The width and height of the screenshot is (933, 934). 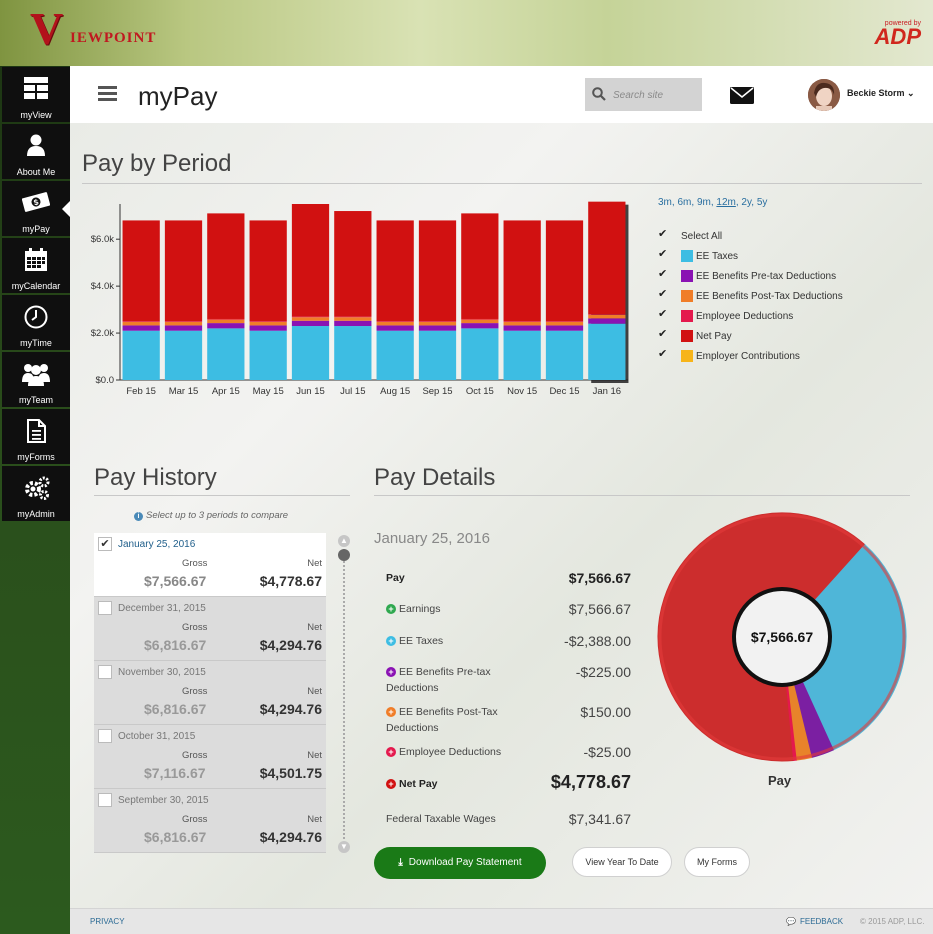 I want to click on my-forms-button: My Forms, so click(x=717, y=862).